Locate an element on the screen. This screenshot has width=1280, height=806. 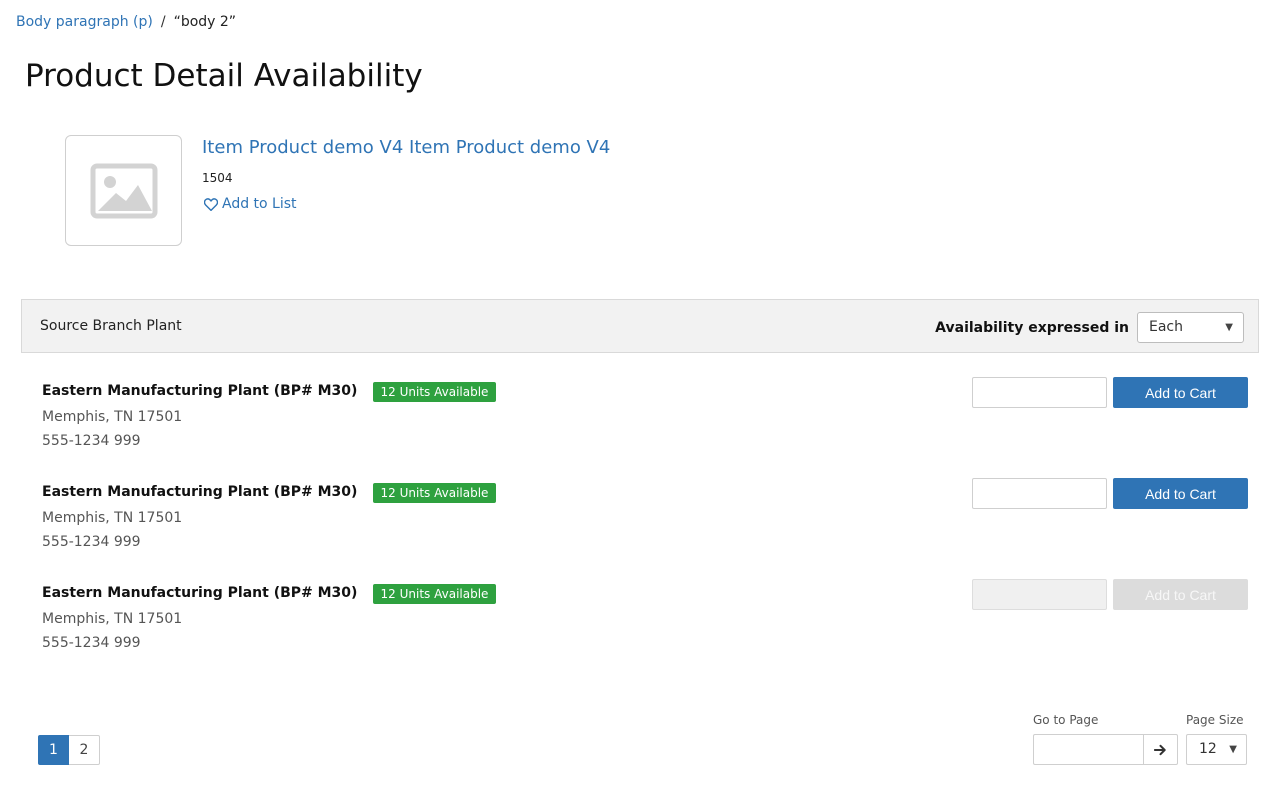
image-placeholder-icon is located at coordinates (123, 190).